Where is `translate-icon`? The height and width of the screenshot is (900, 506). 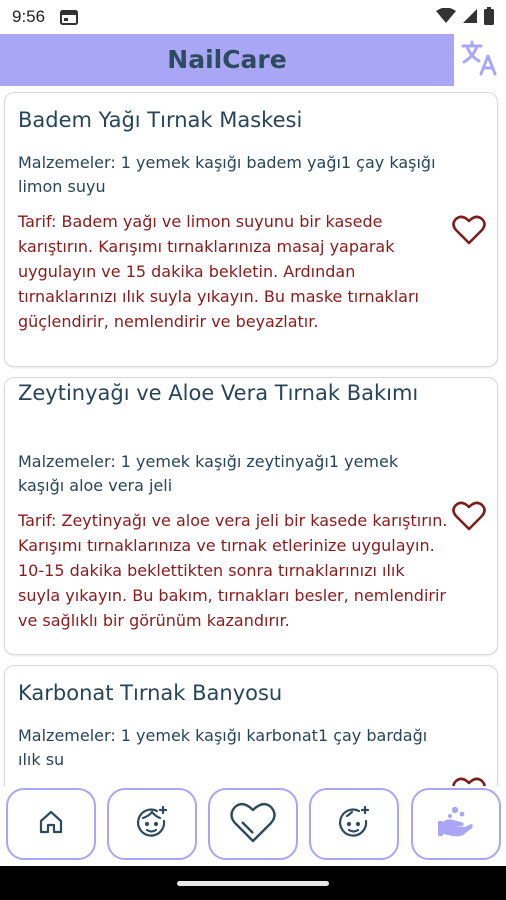
translate-icon is located at coordinates (480, 60).